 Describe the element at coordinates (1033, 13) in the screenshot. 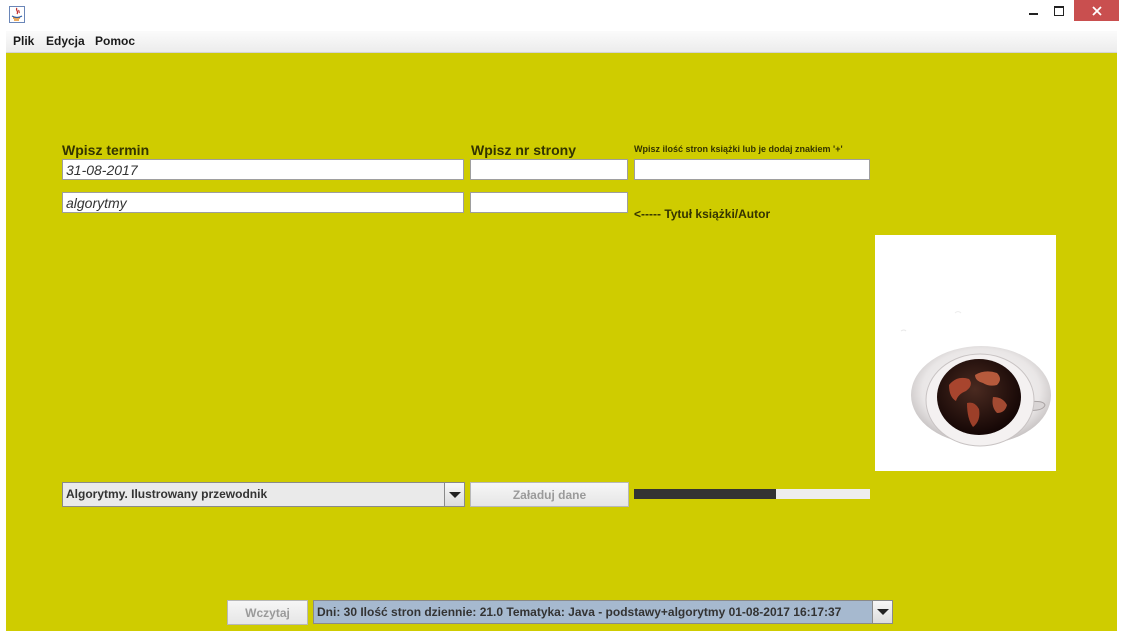

I see `minimize-icon` at that location.